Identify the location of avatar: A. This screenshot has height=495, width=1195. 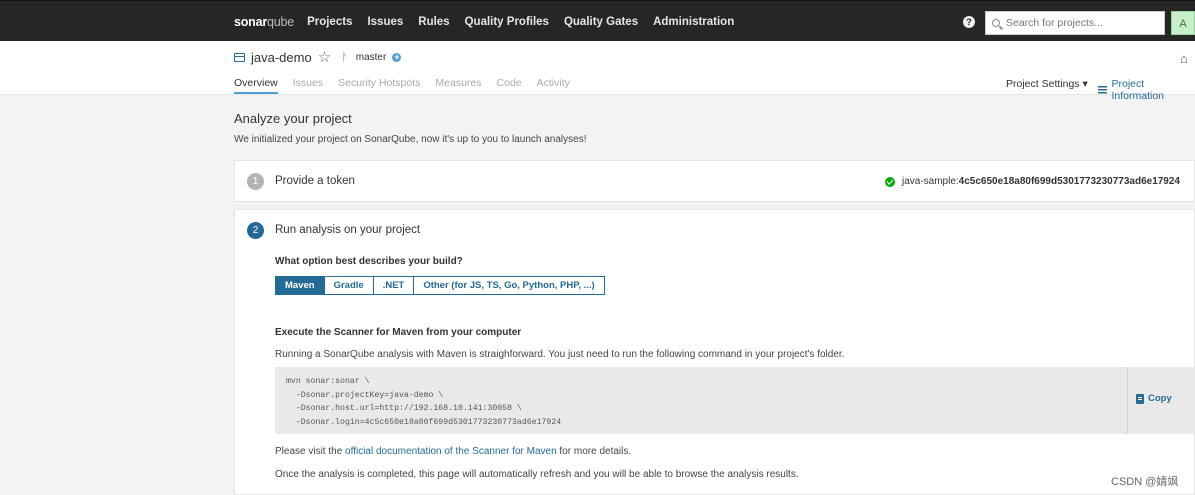
(1183, 23).